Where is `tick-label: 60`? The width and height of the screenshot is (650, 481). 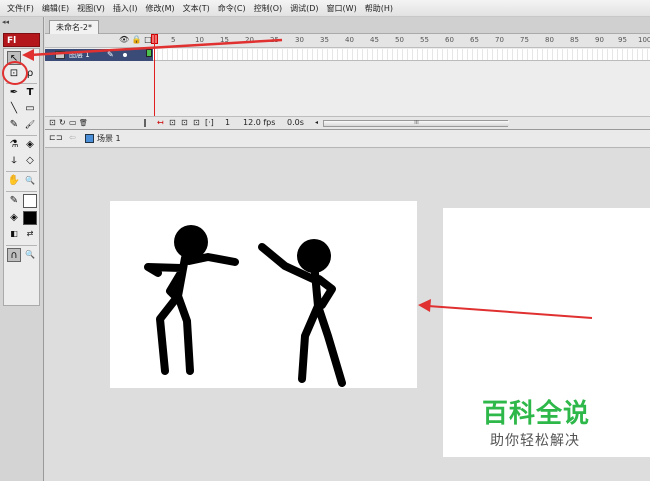 tick-label: 60 is located at coordinates (449, 40).